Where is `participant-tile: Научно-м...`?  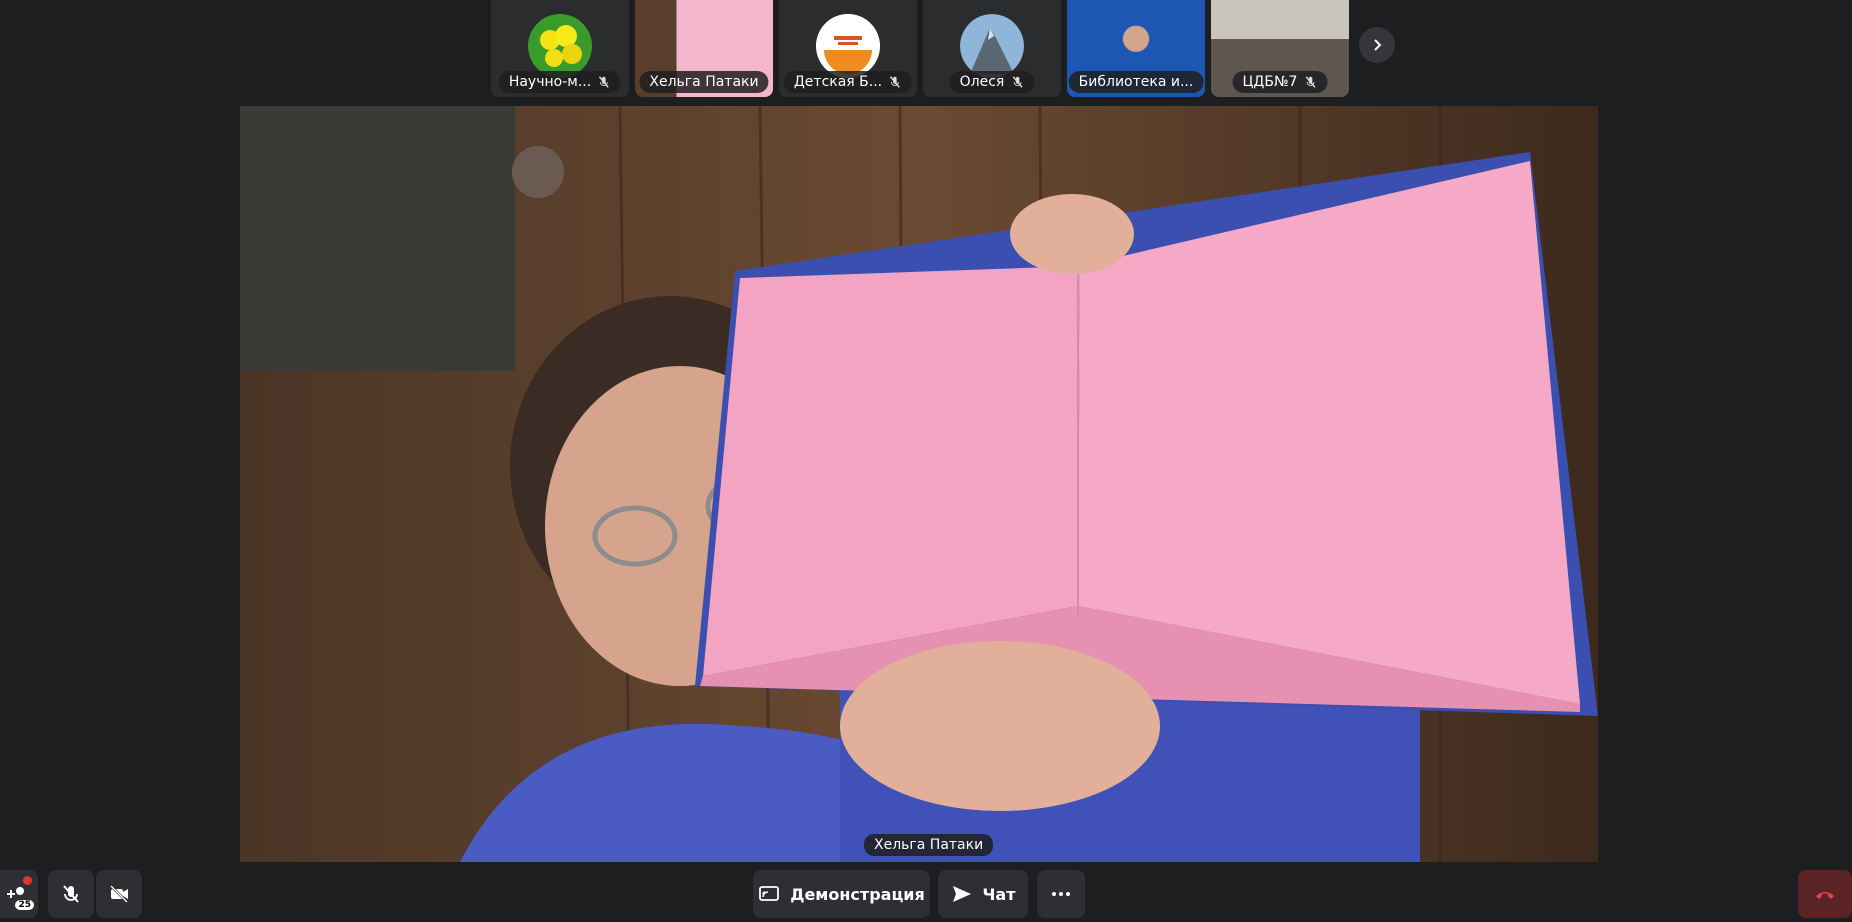
participant-tile: Научно-м... is located at coordinates (560, 48).